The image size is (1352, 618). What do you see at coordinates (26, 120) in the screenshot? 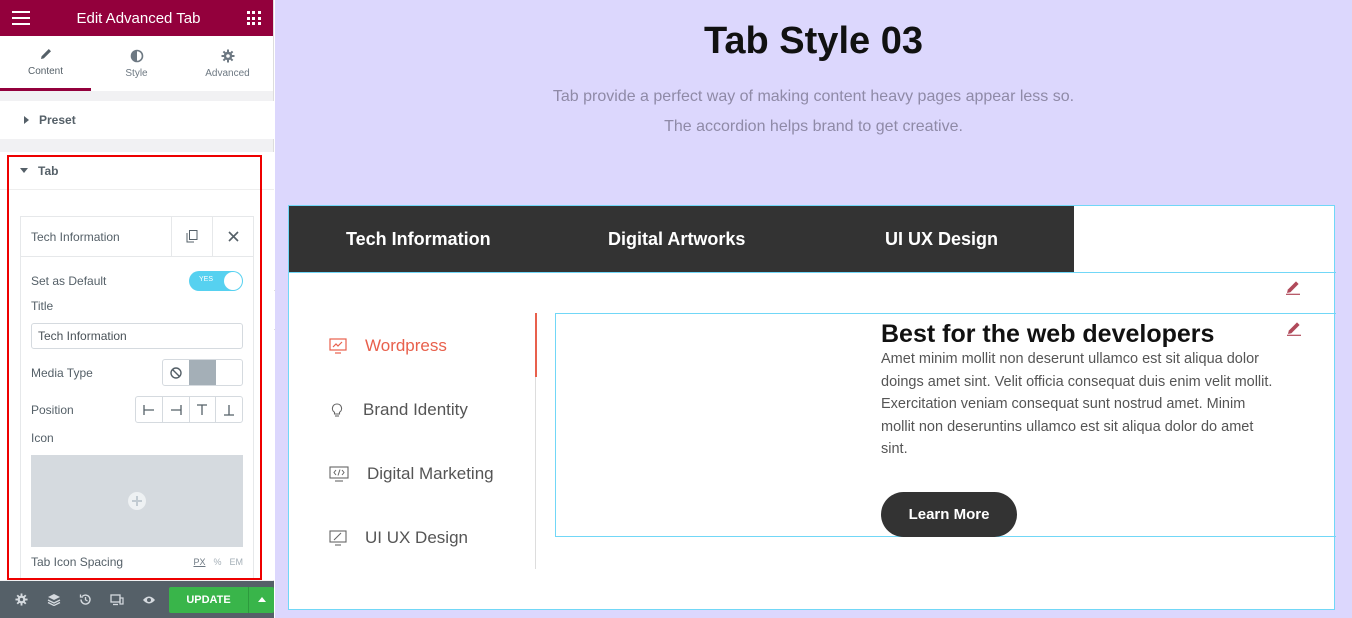
I see `caret-right-icon` at bounding box center [26, 120].